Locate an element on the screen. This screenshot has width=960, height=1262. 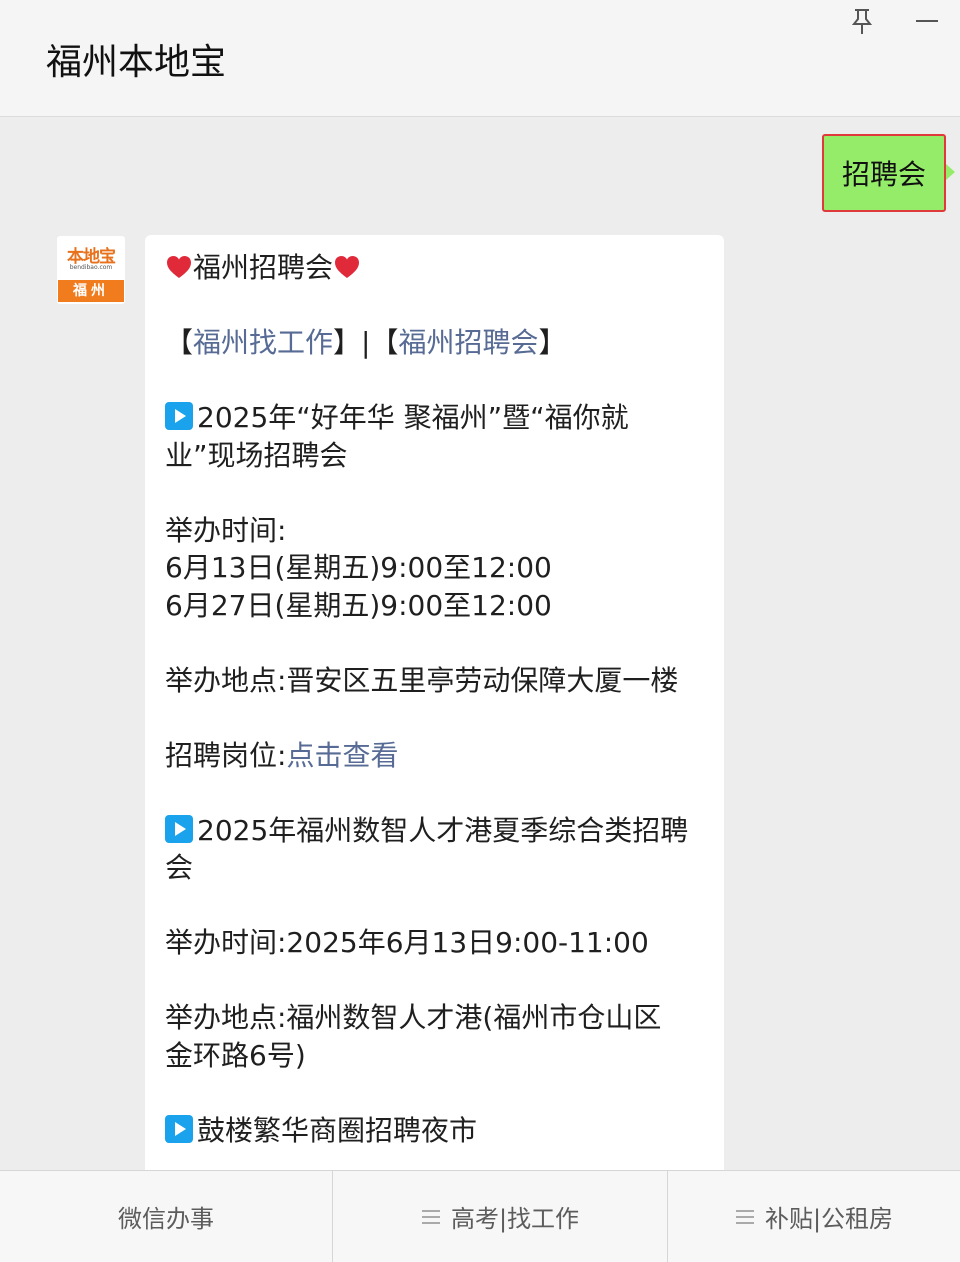
minimize-icon is located at coordinates (927, 21).